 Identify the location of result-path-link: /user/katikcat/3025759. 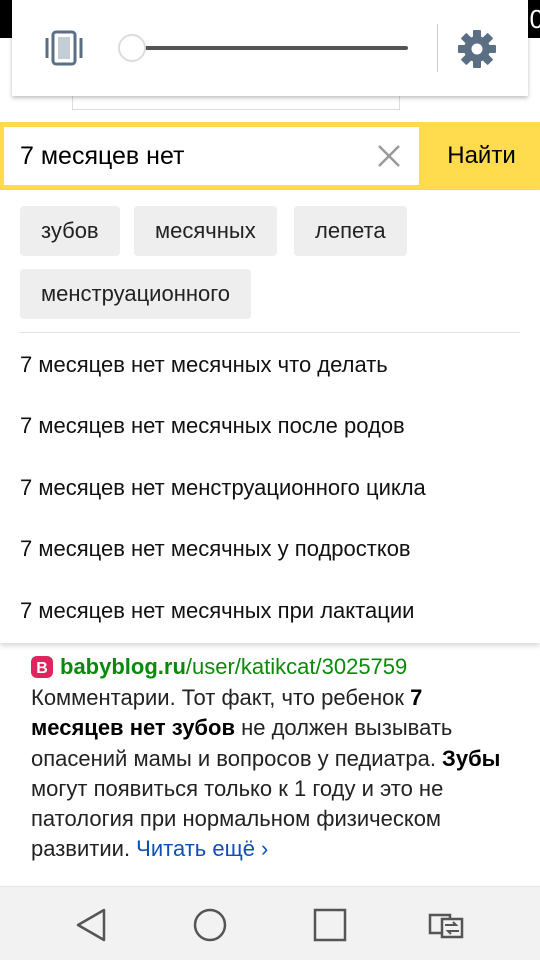
(296, 666).